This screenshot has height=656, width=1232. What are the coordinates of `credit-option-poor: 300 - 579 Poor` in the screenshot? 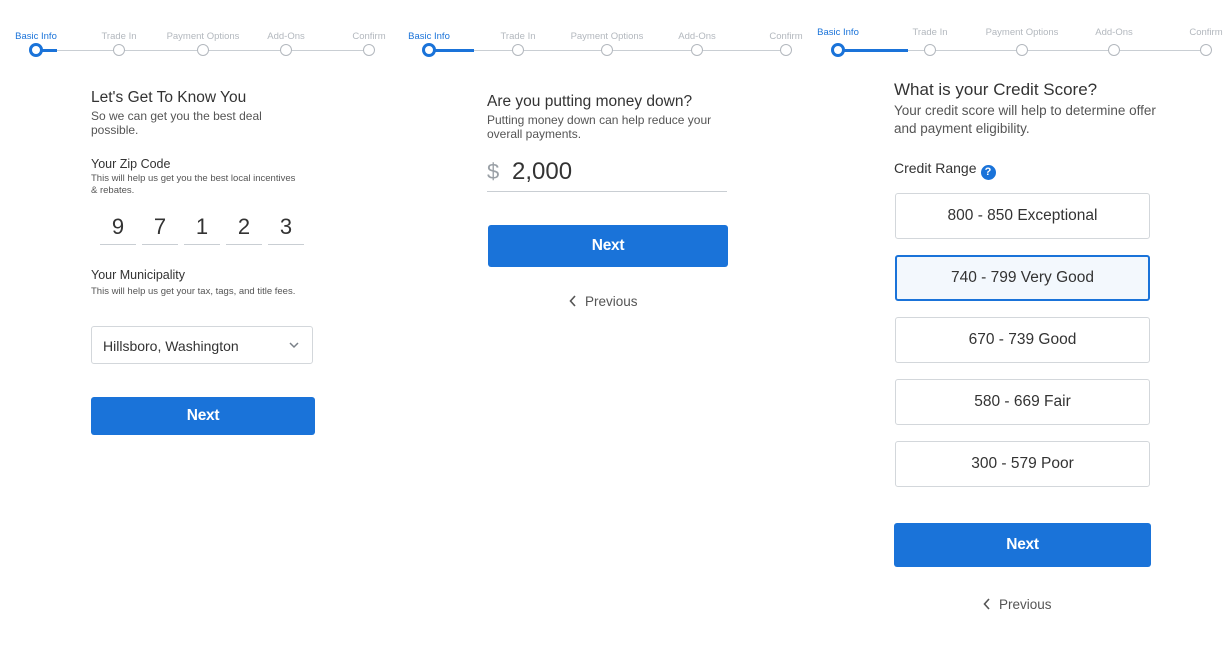 It's located at (1022, 464).